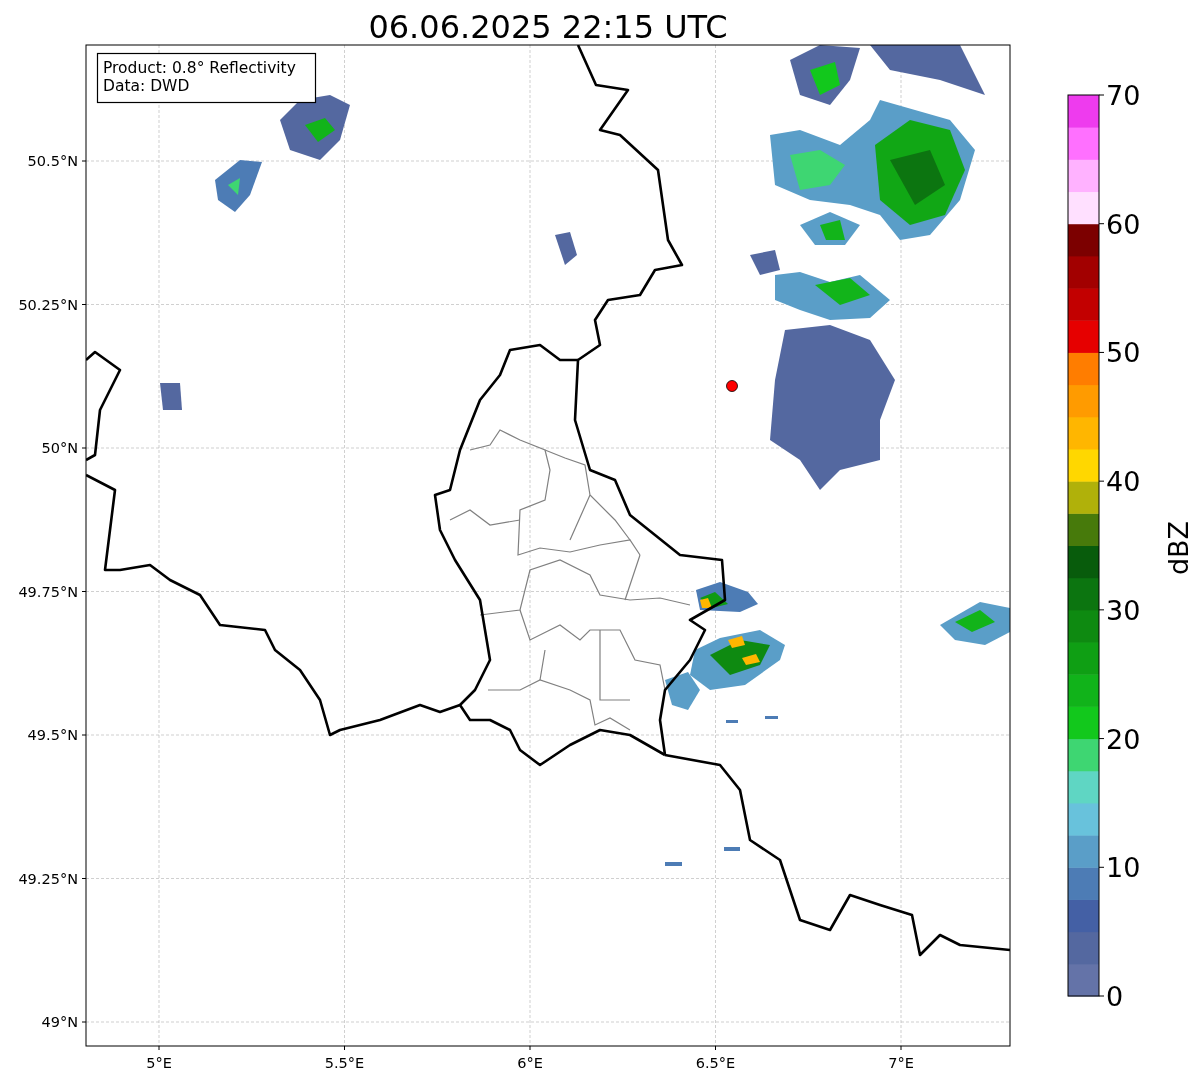 Image resolution: width=1202 pixels, height=1081 pixels. What do you see at coordinates (548, 27) in the screenshot?
I see `chart-title: 06.06.2025 22:15 UTC` at bounding box center [548, 27].